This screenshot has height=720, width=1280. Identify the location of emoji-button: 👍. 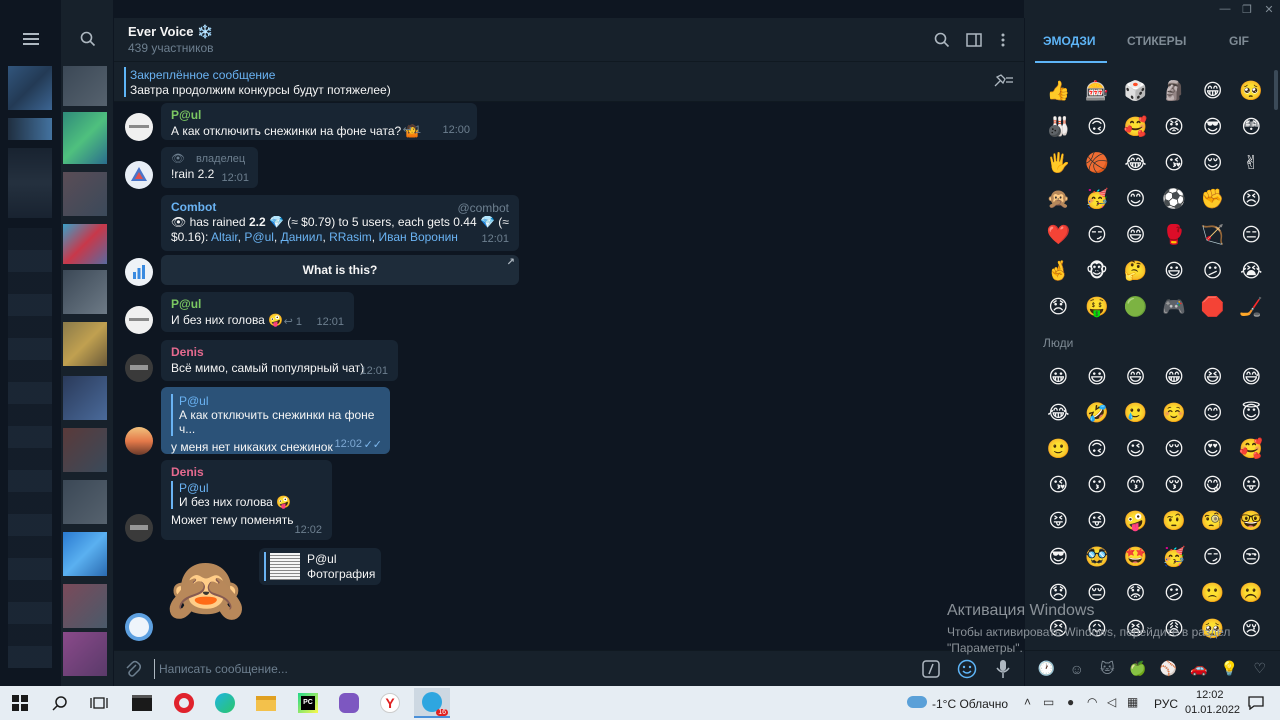
(1058, 91).